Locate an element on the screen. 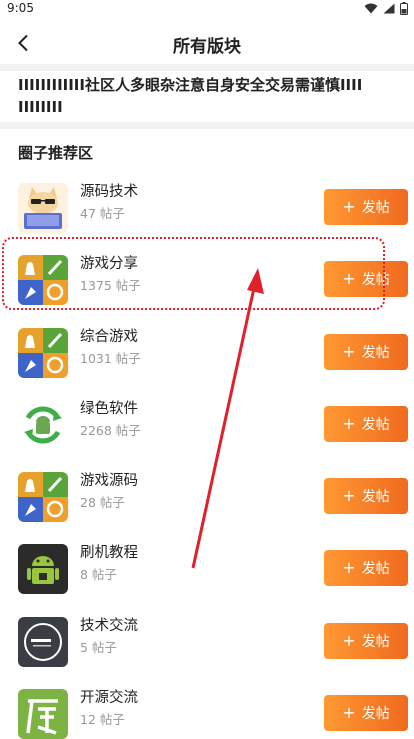 The image size is (414, 739). forum-name: 综合游戏 is located at coordinates (109, 336).